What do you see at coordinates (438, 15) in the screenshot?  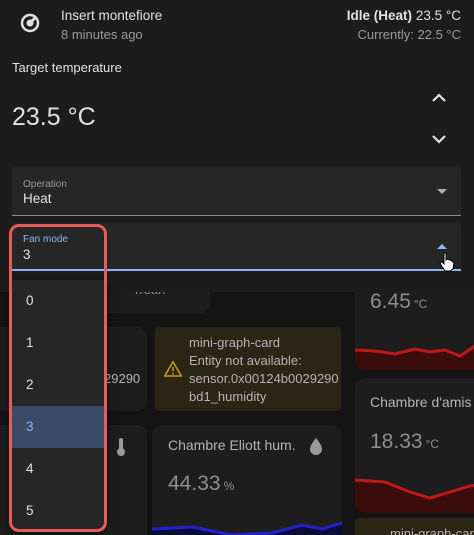 I see `state-temperature: 23.5 °C` at bounding box center [438, 15].